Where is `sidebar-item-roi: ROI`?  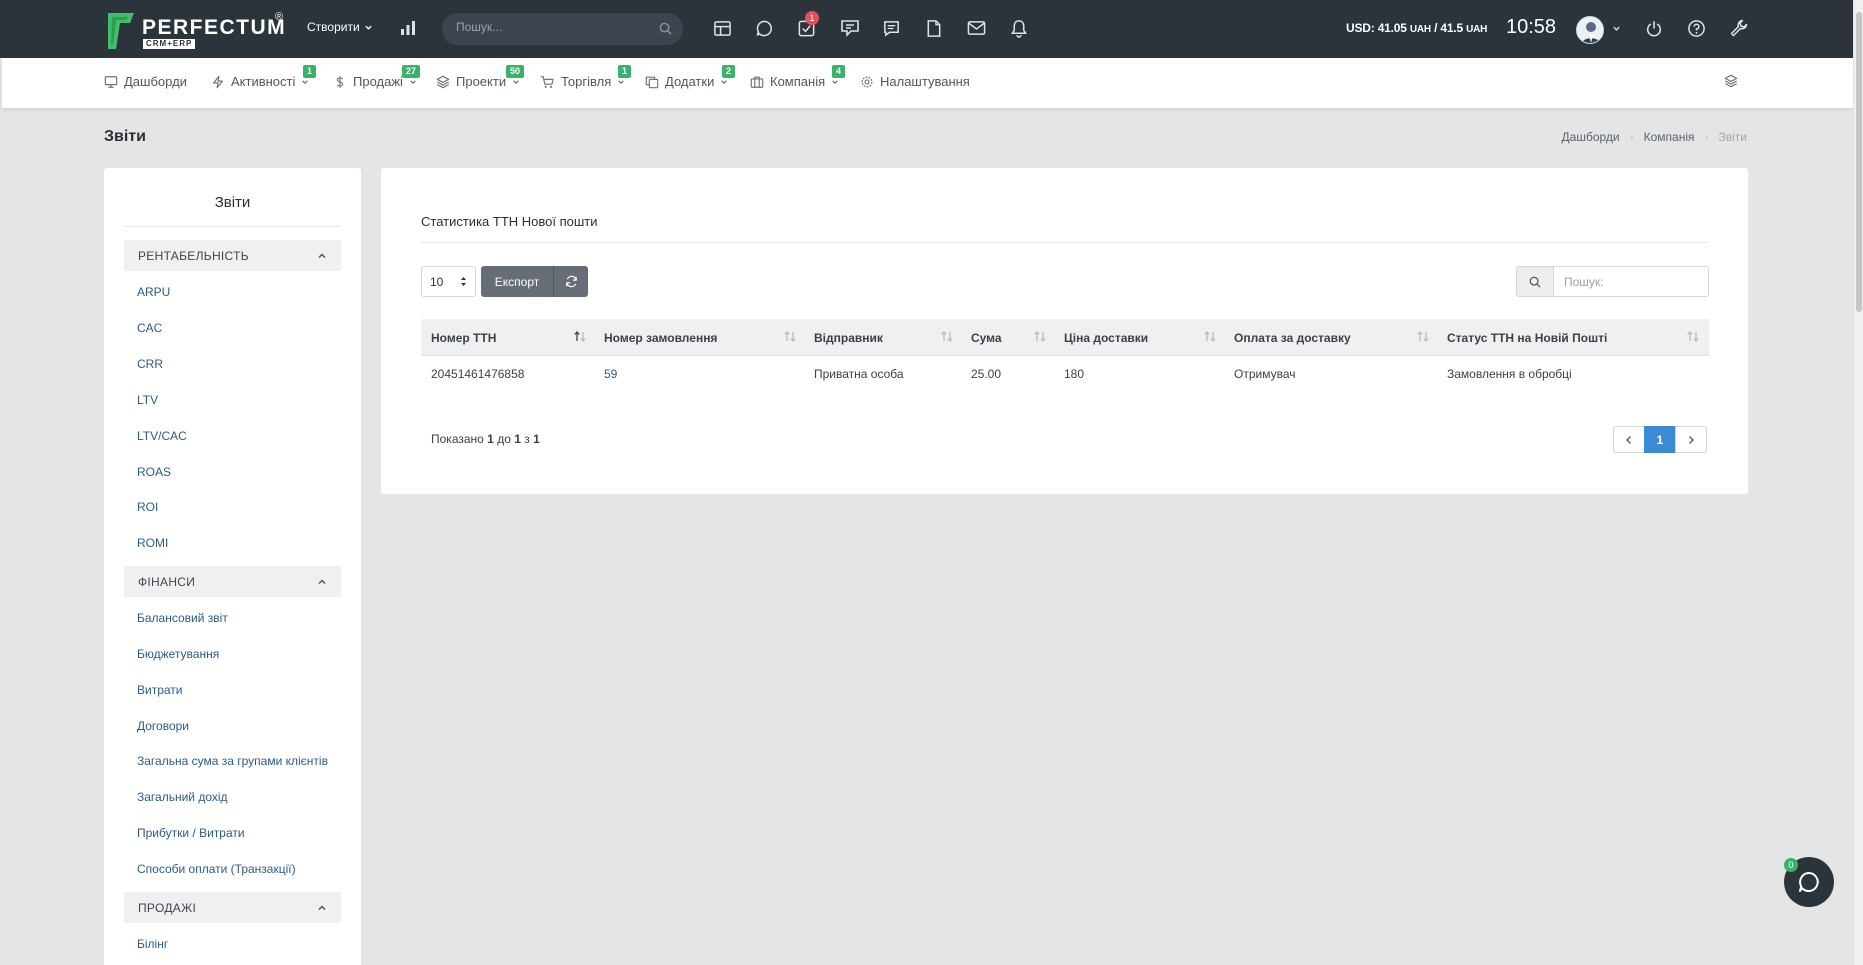
sidebar-item-roi: ROI is located at coordinates (147, 507).